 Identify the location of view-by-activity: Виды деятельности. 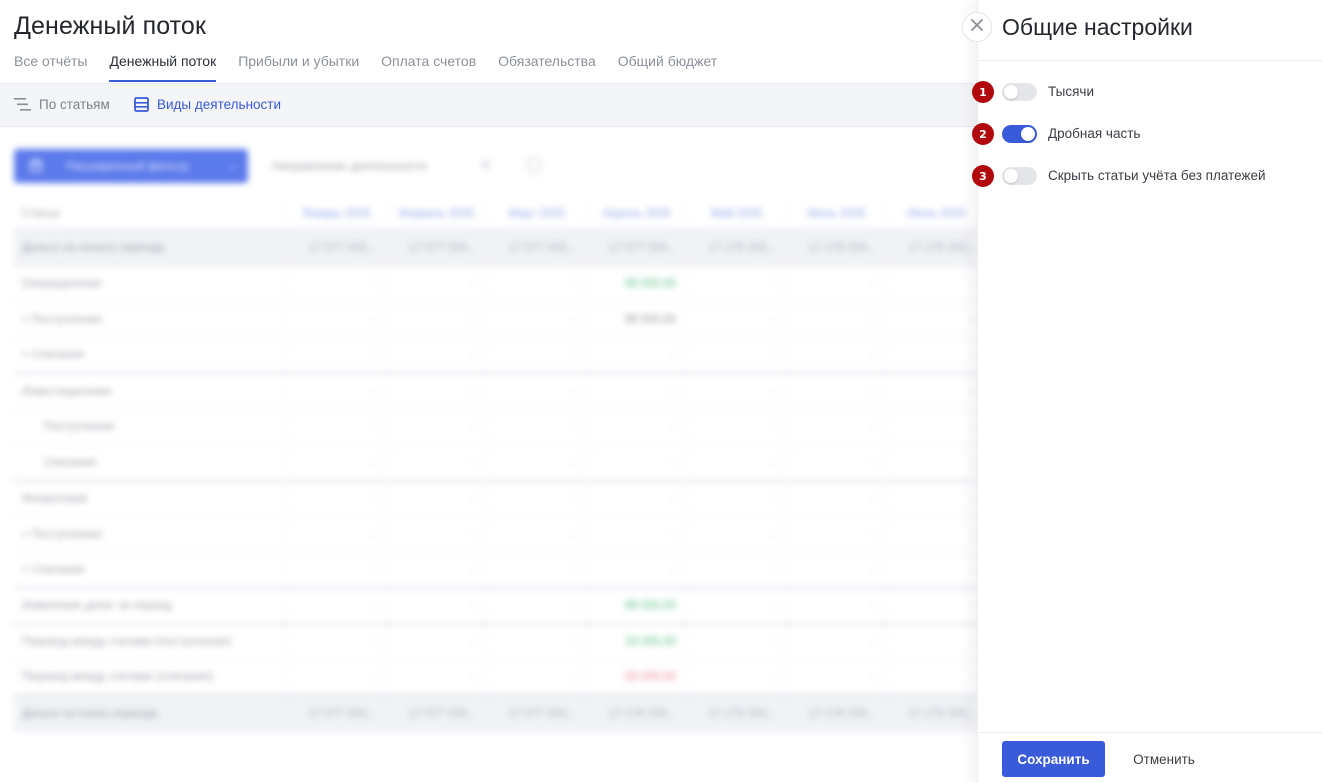
(207, 104).